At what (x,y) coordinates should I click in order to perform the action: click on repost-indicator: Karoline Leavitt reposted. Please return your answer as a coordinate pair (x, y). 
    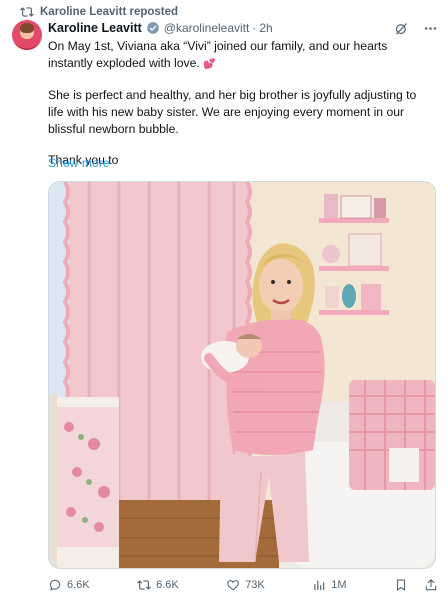
    Looking at the image, I should click on (99, 12).